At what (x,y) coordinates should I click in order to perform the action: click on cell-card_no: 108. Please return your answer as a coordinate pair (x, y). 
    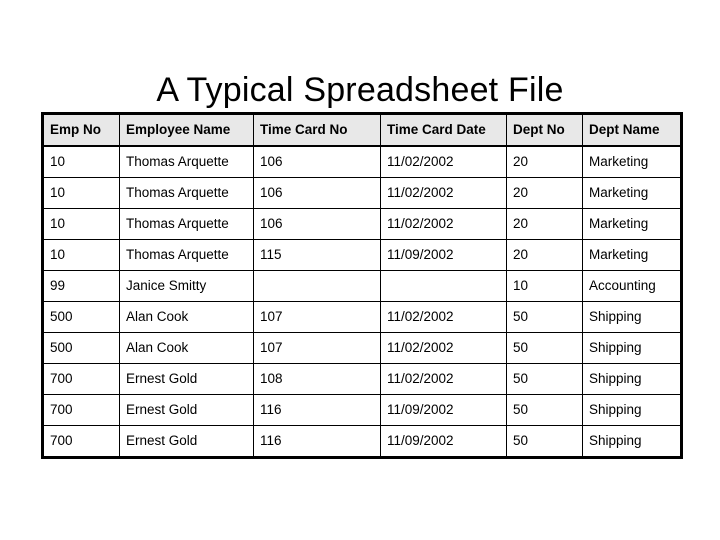
    Looking at the image, I should click on (317, 379).